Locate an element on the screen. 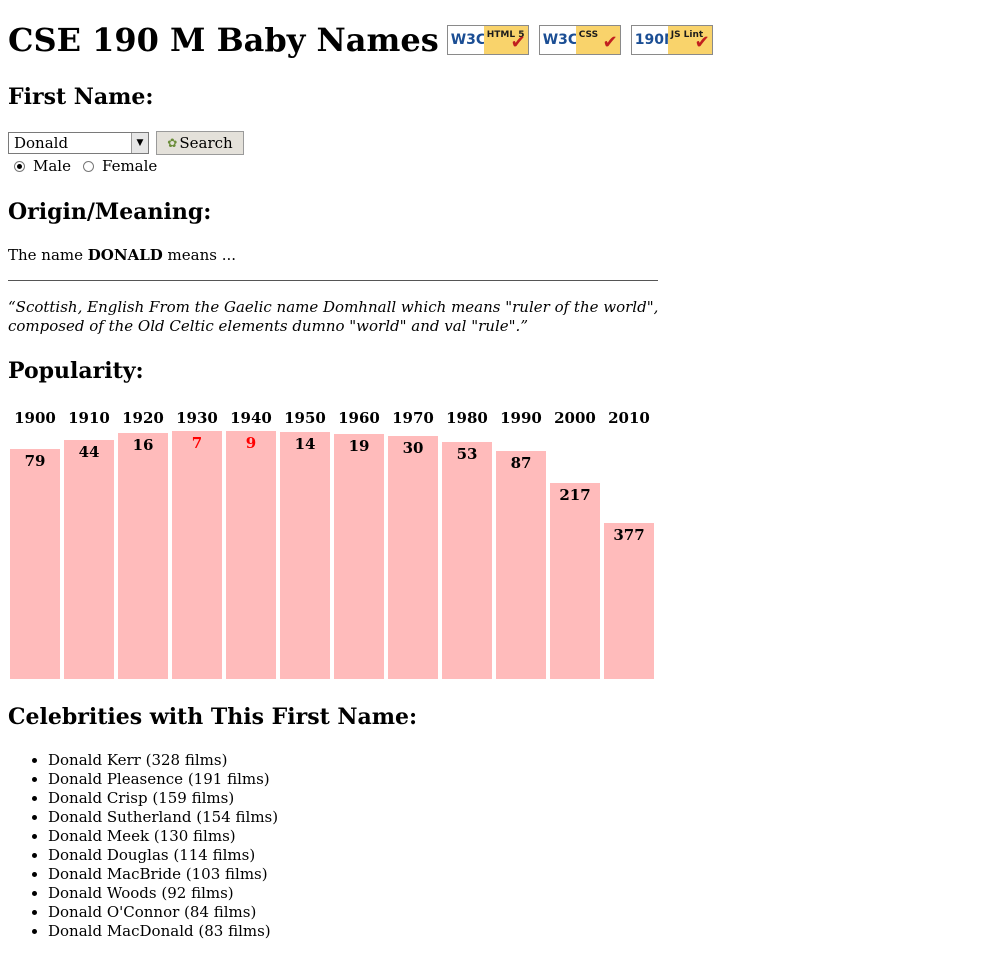 This screenshot has height=957, width=1000. divider is located at coordinates (333, 280).